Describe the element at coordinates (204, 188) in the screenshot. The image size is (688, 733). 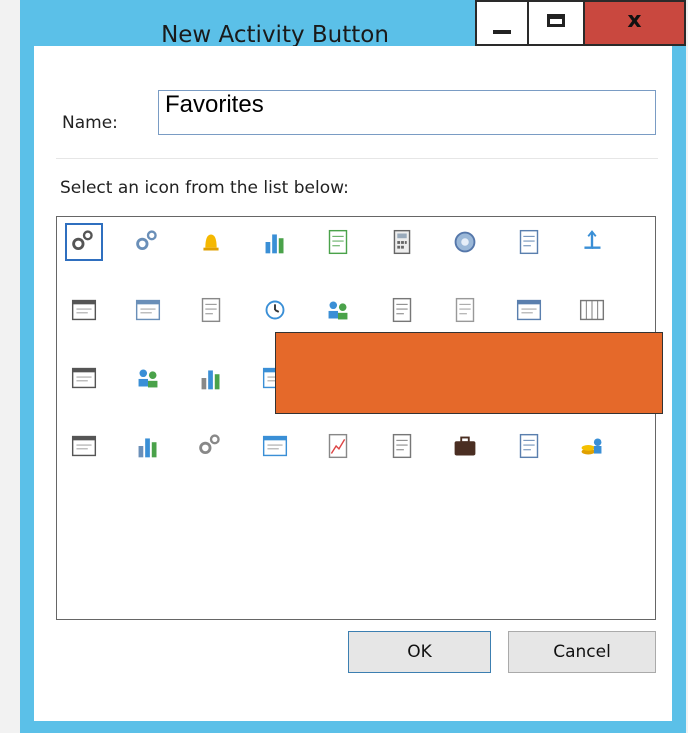
I see `icon-list-label: Select an icon from the list below:` at that location.